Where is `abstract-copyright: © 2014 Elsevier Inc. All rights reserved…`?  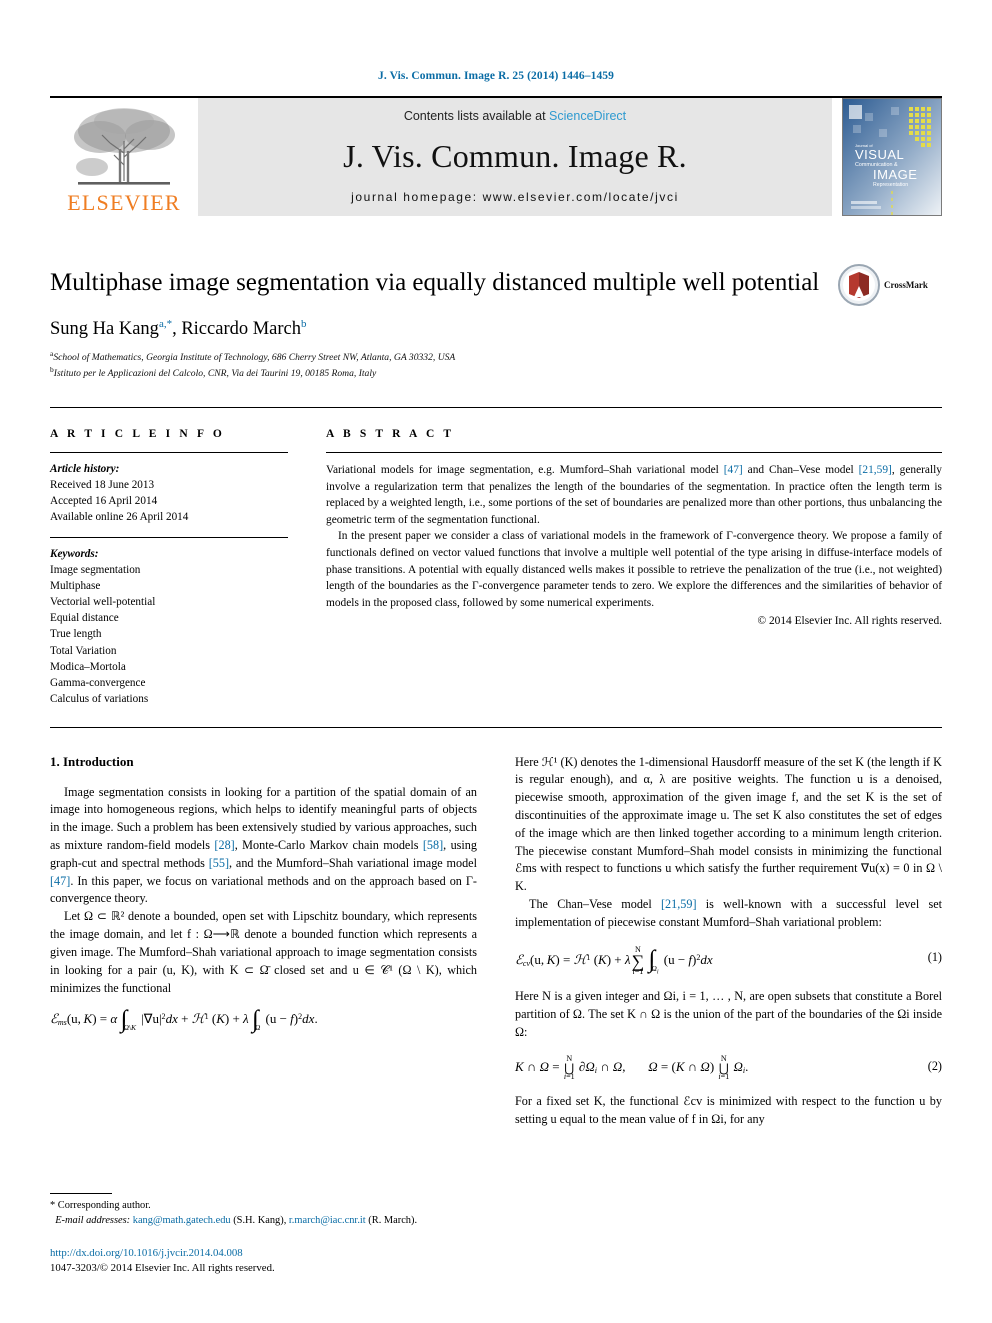 abstract-copyright: © 2014 Elsevier Inc. All rights reserved… is located at coordinates (849, 621).